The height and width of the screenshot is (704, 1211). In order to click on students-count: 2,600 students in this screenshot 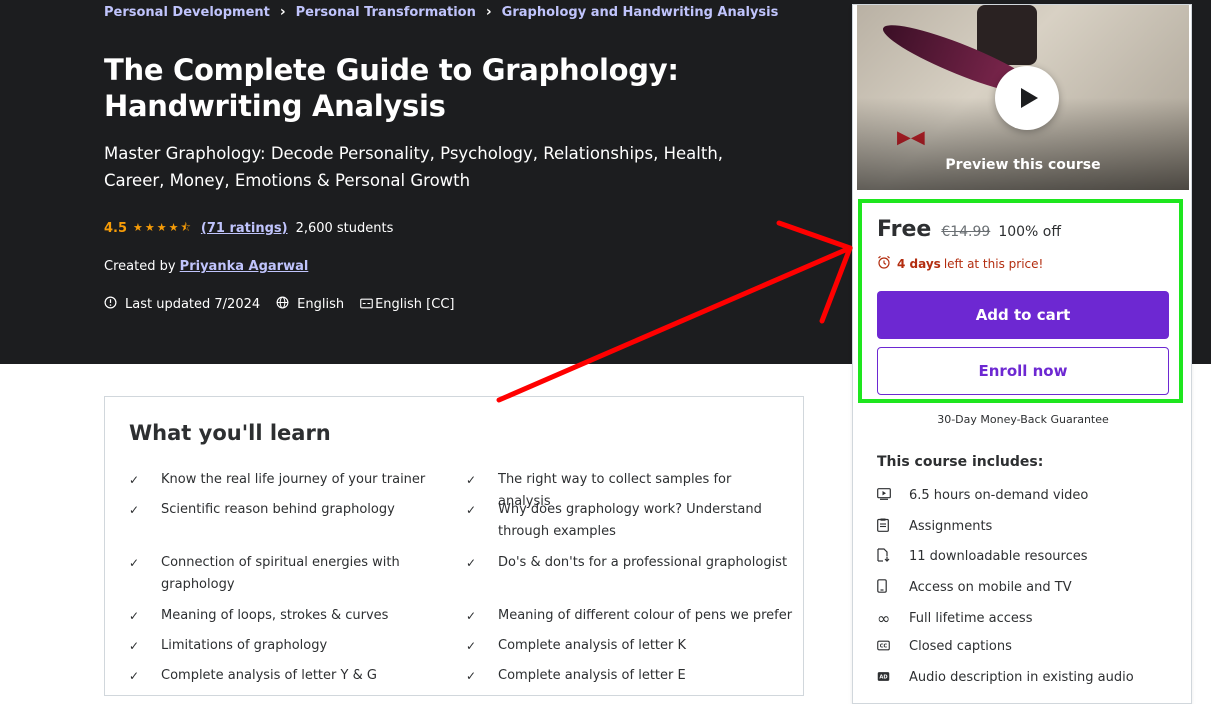, I will do `click(344, 228)`.